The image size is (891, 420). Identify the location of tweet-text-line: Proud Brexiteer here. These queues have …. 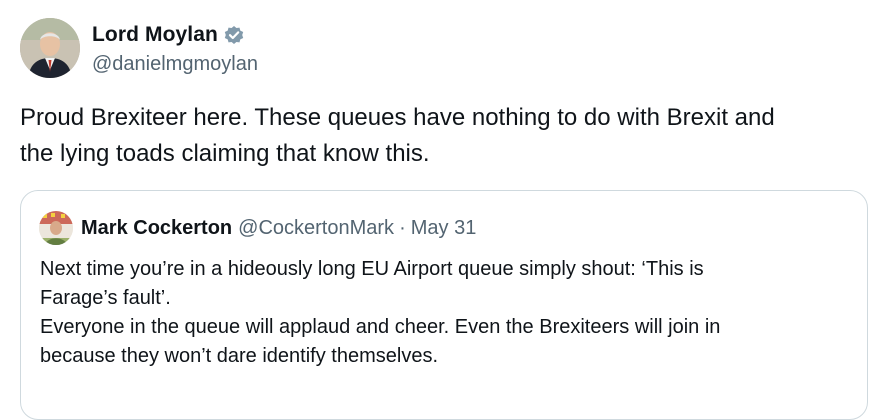
(397, 117).